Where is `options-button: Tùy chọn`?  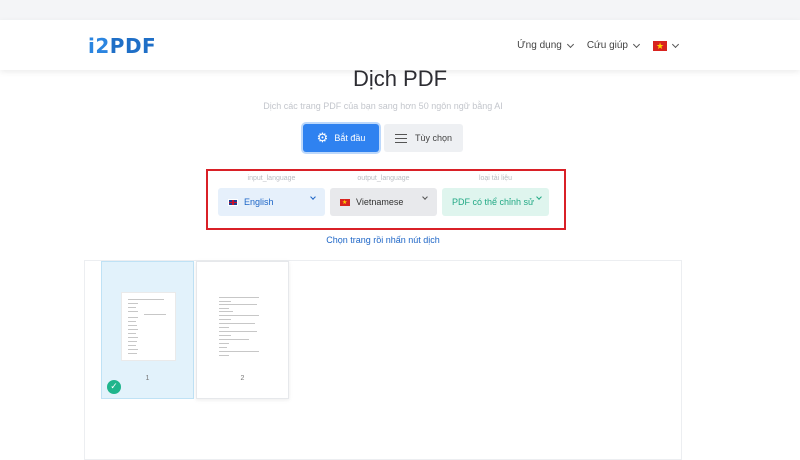 options-button: Tùy chọn is located at coordinates (423, 138).